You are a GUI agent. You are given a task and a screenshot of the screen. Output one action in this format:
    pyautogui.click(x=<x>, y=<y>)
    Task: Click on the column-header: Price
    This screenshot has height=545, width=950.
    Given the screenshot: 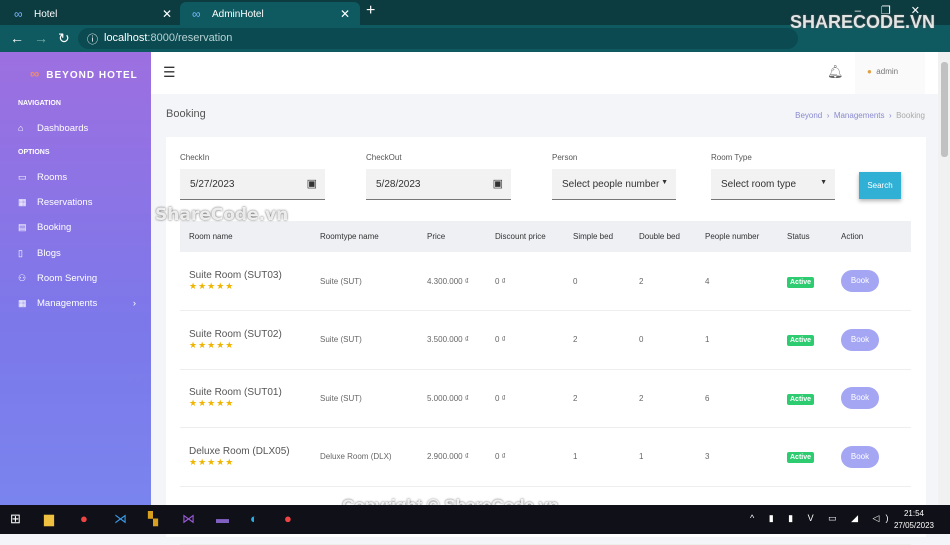 What is the action you would take?
    pyautogui.click(x=452, y=236)
    